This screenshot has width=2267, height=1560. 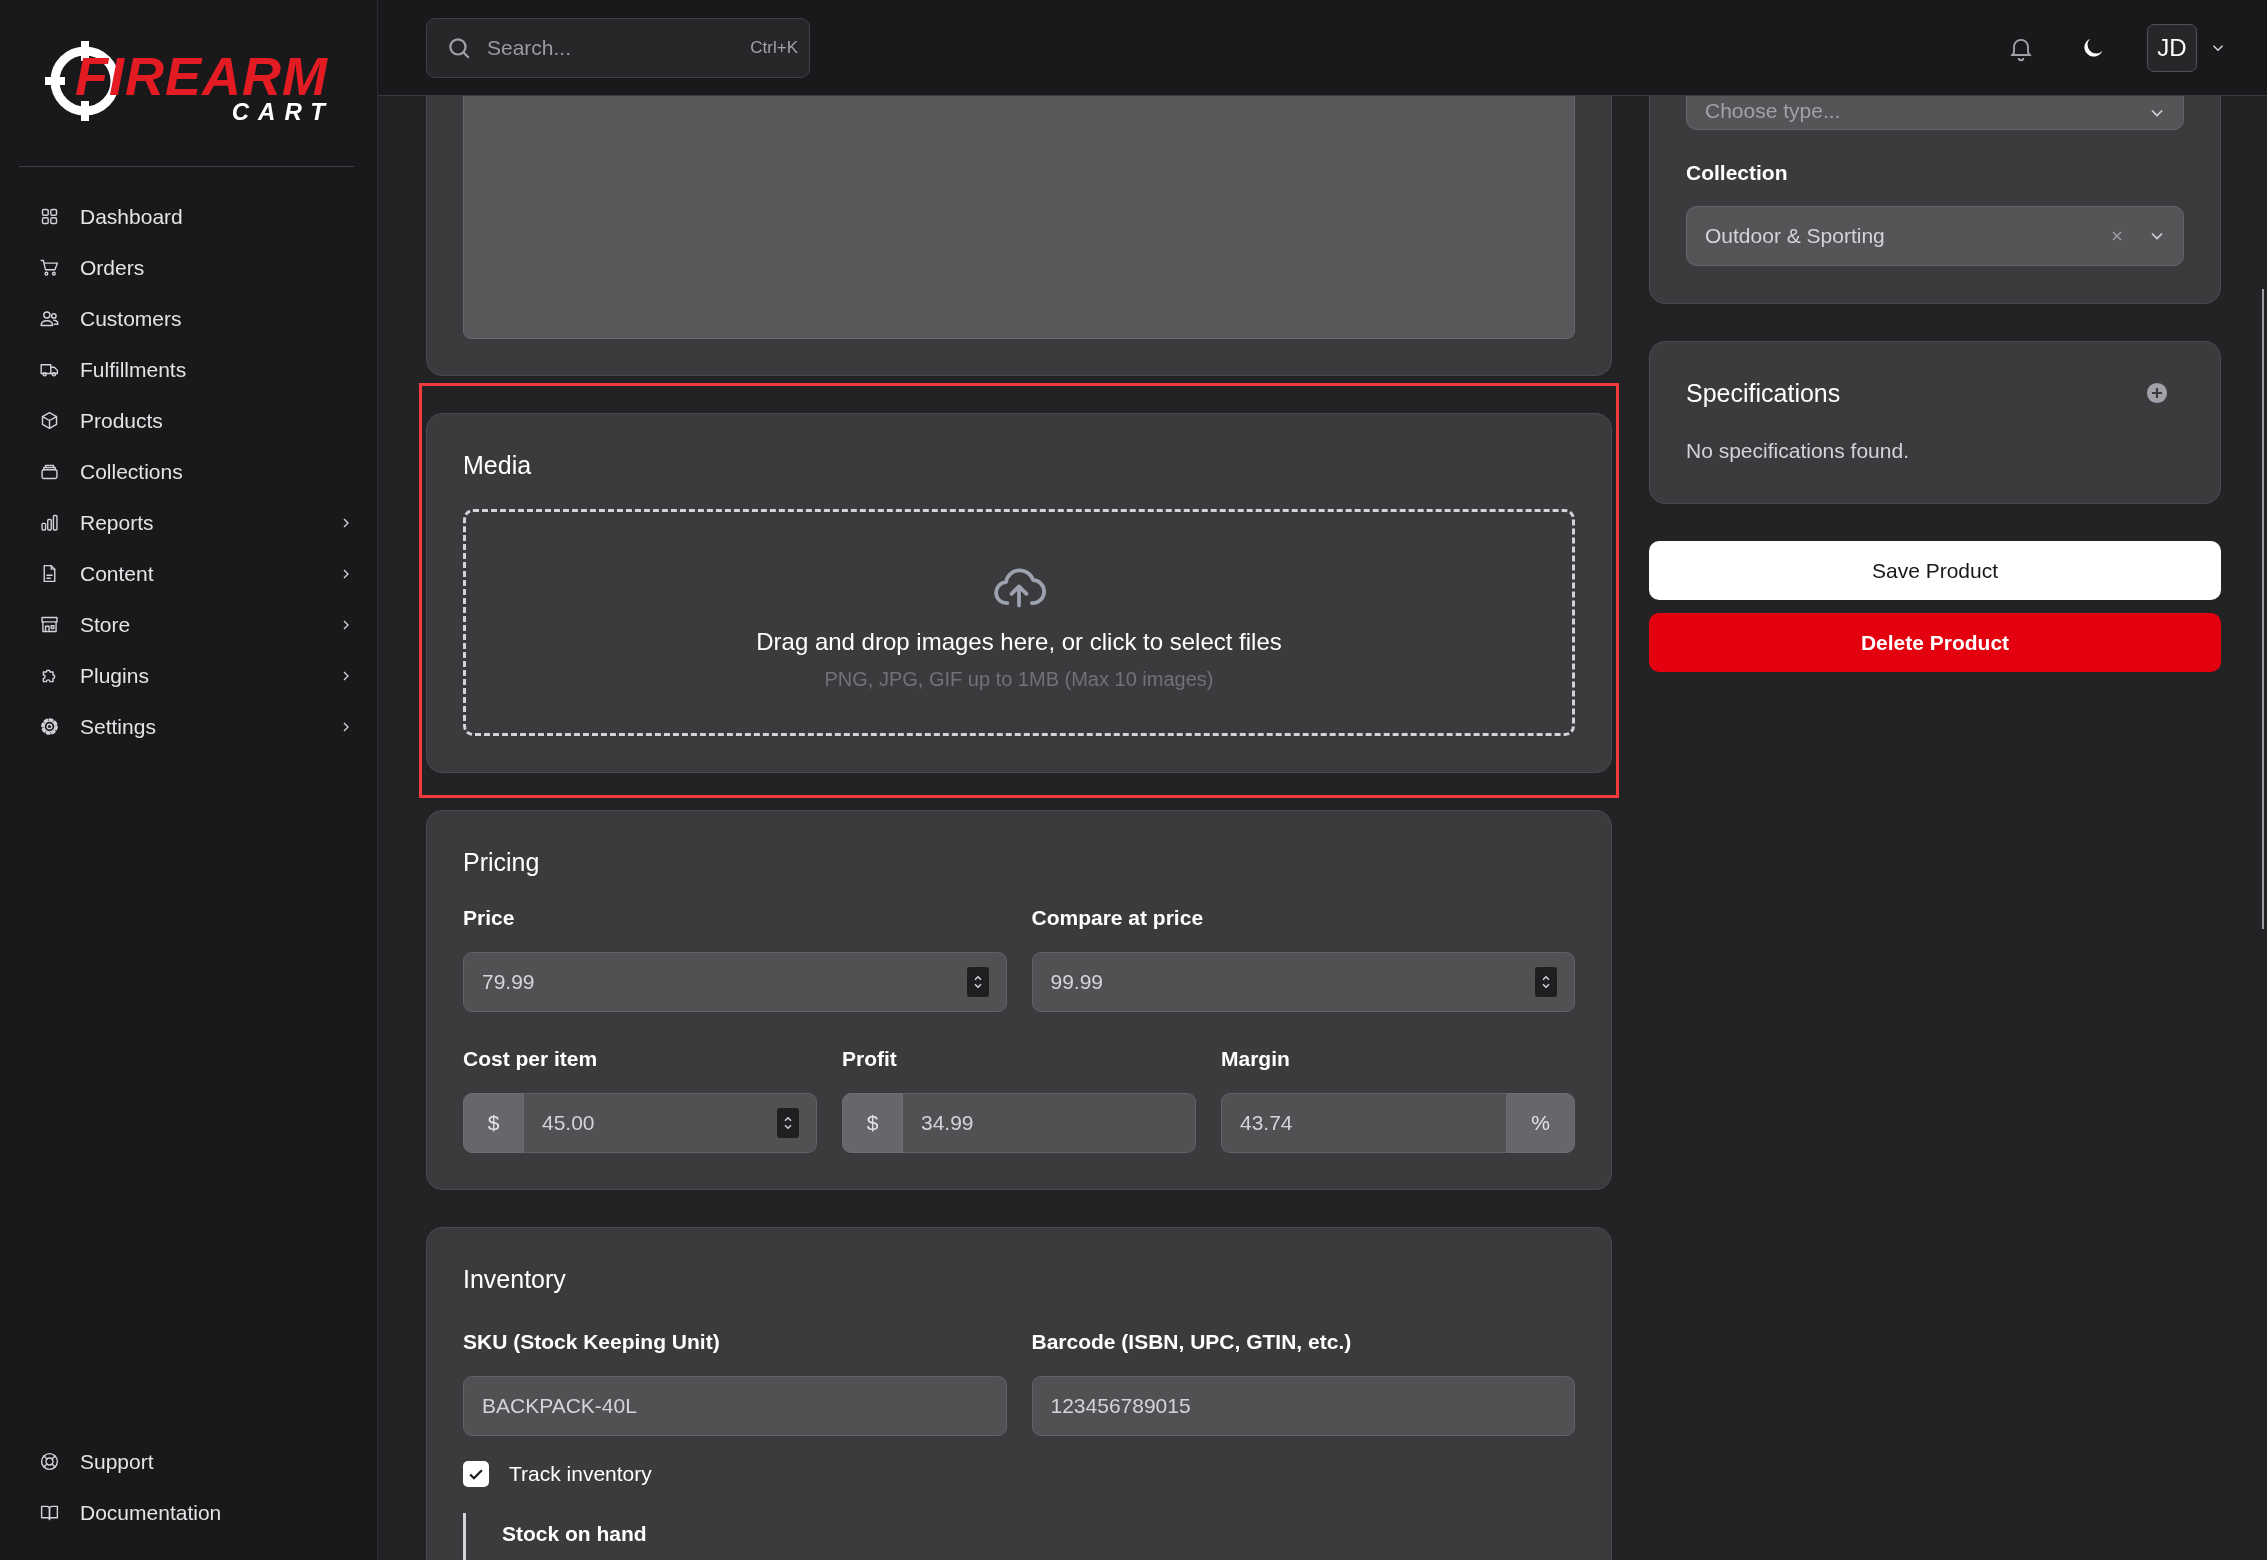 What do you see at coordinates (1935, 236) in the screenshot?
I see `select-field: Outdoor & Sporting` at bounding box center [1935, 236].